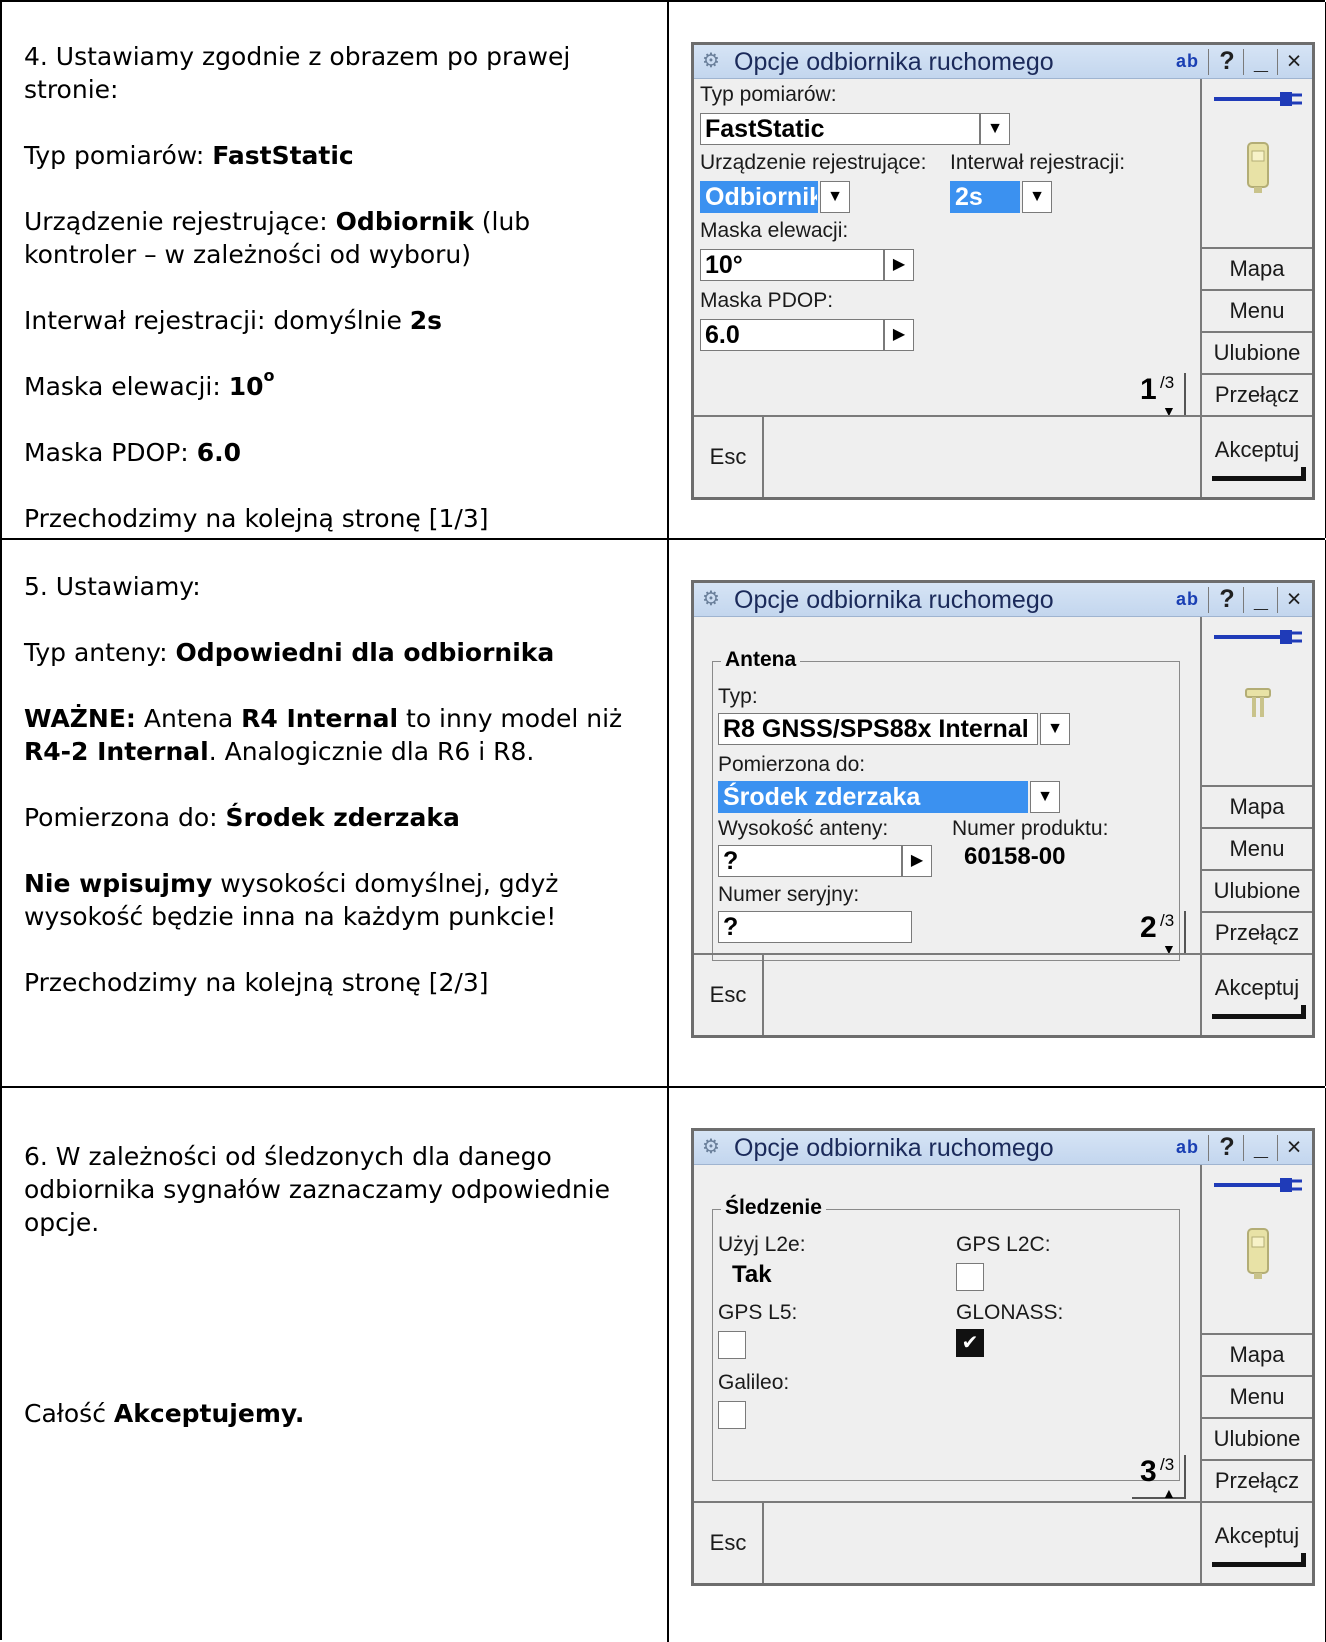 The image size is (1326, 1642). What do you see at coordinates (732, 1415) in the screenshot?
I see `galileo-checkbox` at bounding box center [732, 1415].